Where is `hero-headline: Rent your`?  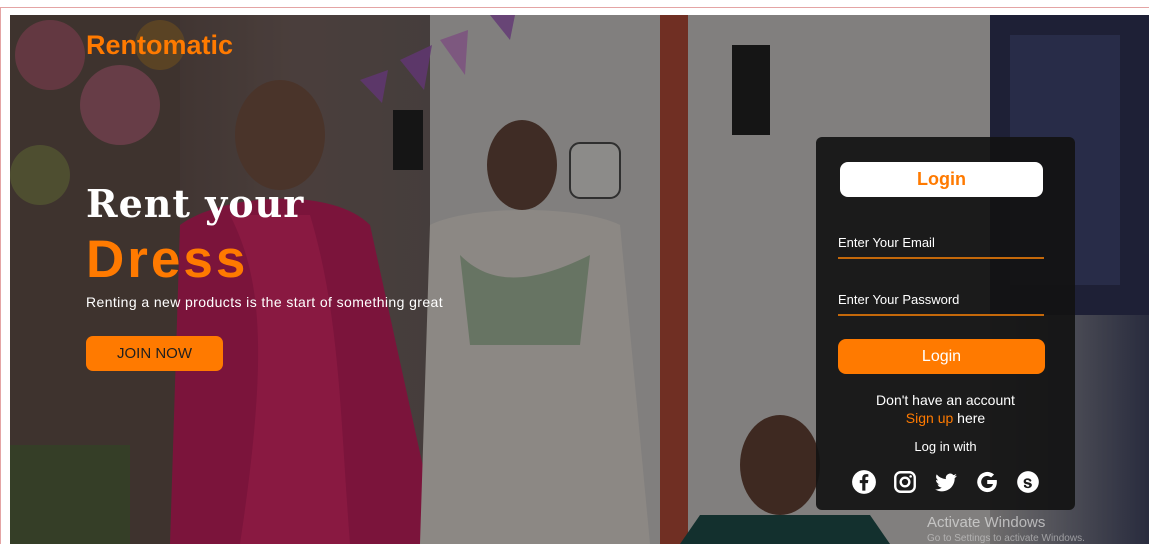 hero-headline: Rent your is located at coordinates (195, 203).